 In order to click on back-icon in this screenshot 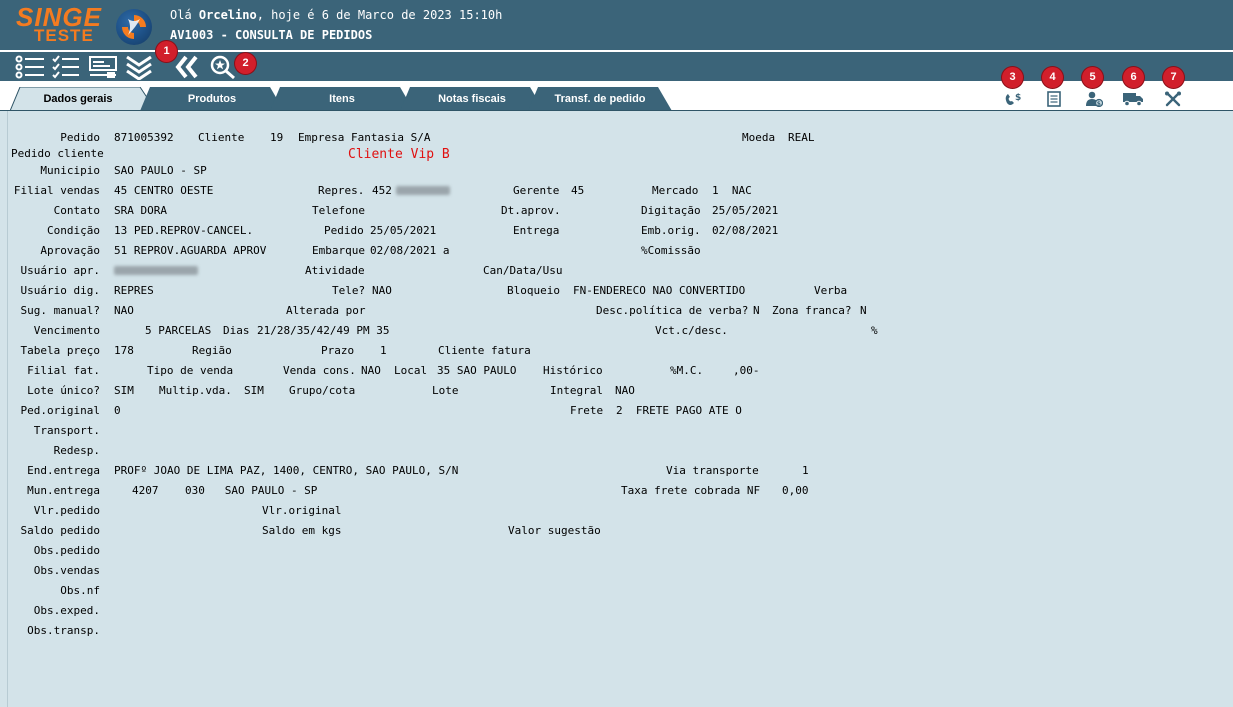, I will do `click(187, 67)`.